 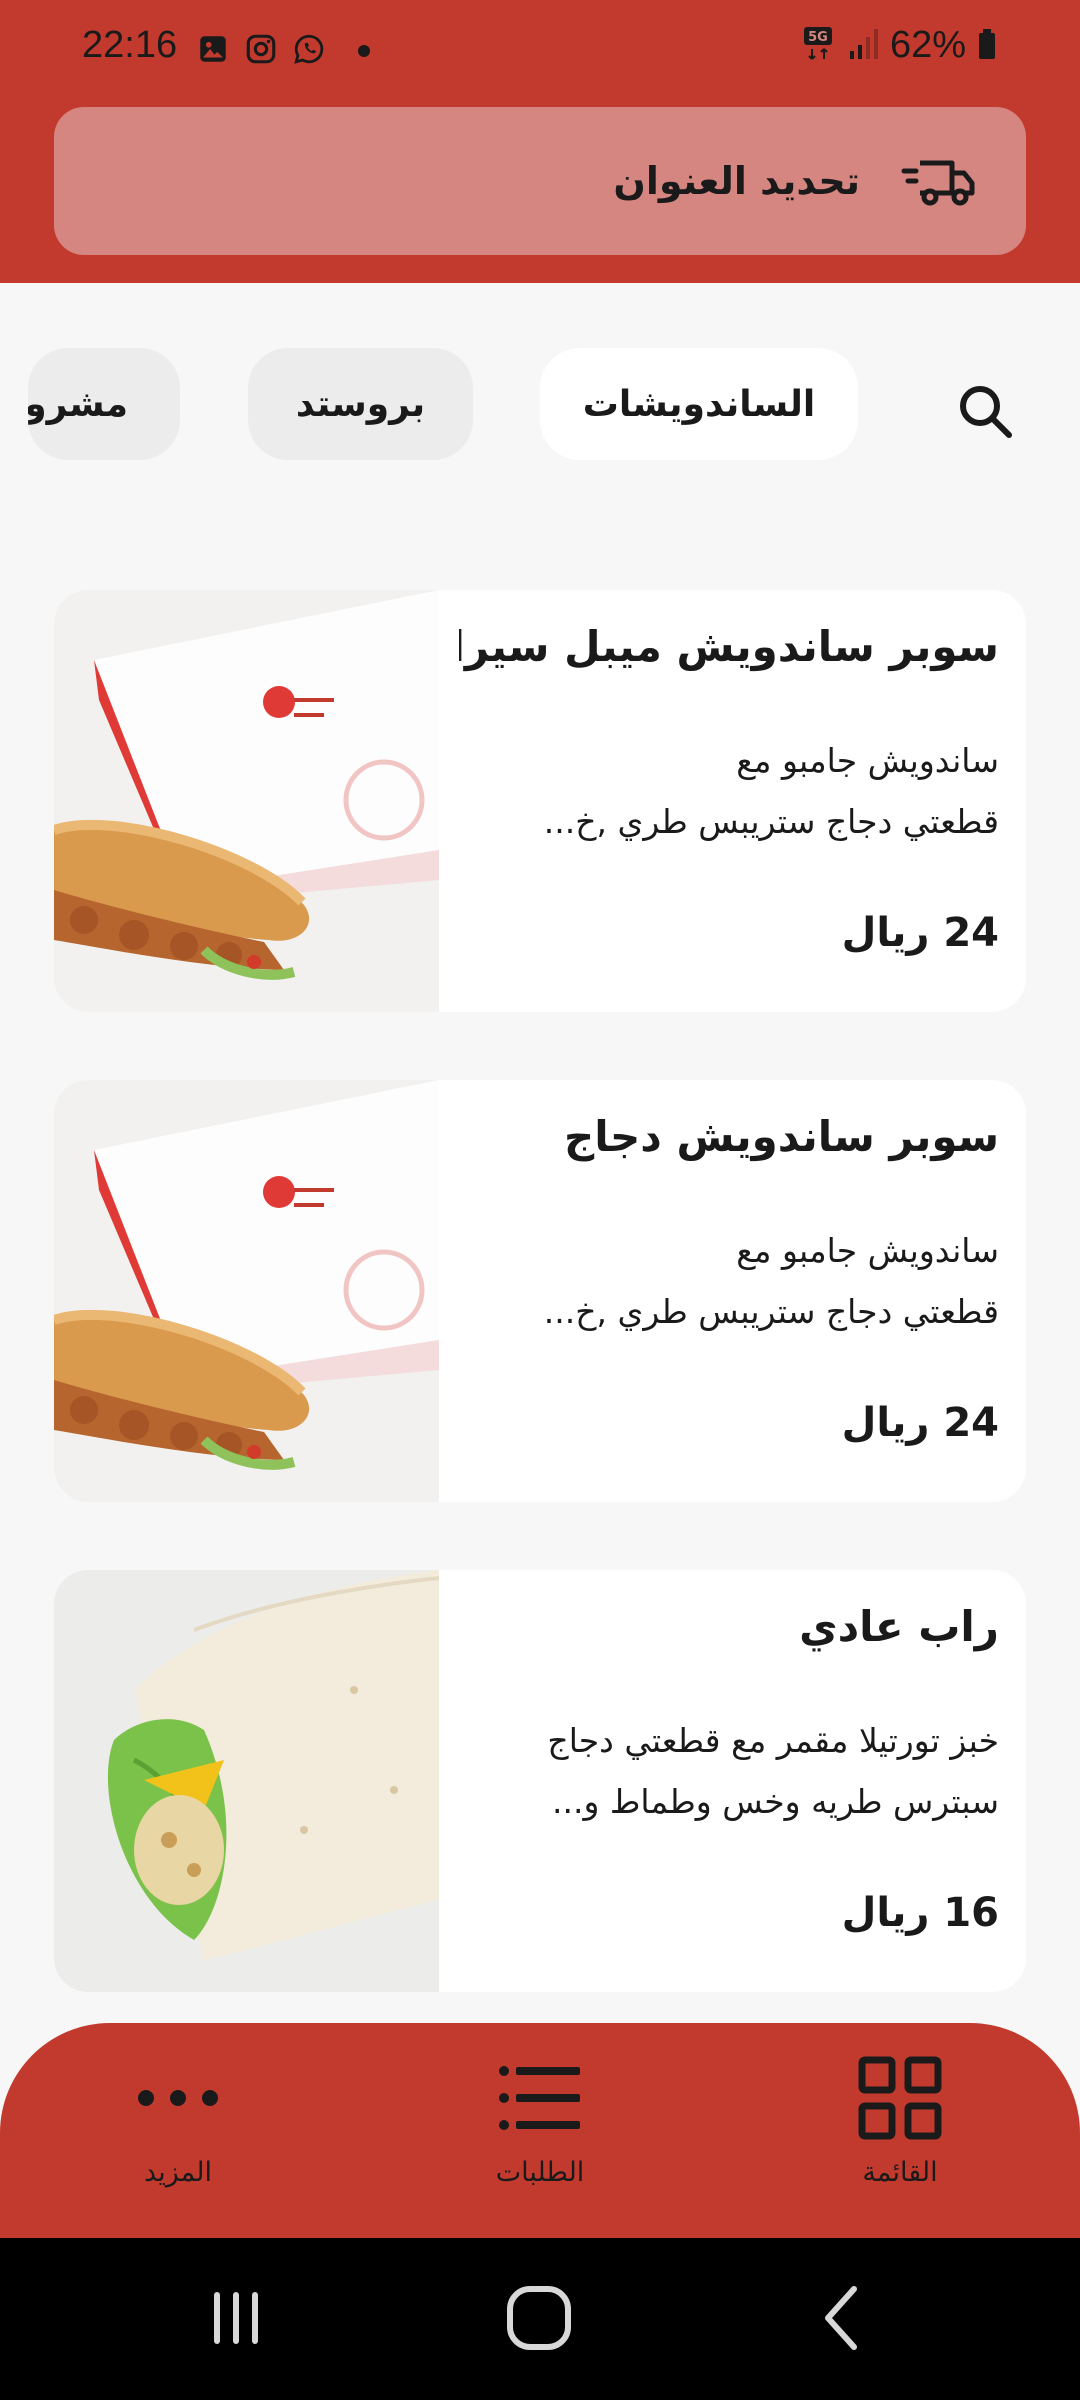 I want to click on home-icon, so click(x=539, y=2318).